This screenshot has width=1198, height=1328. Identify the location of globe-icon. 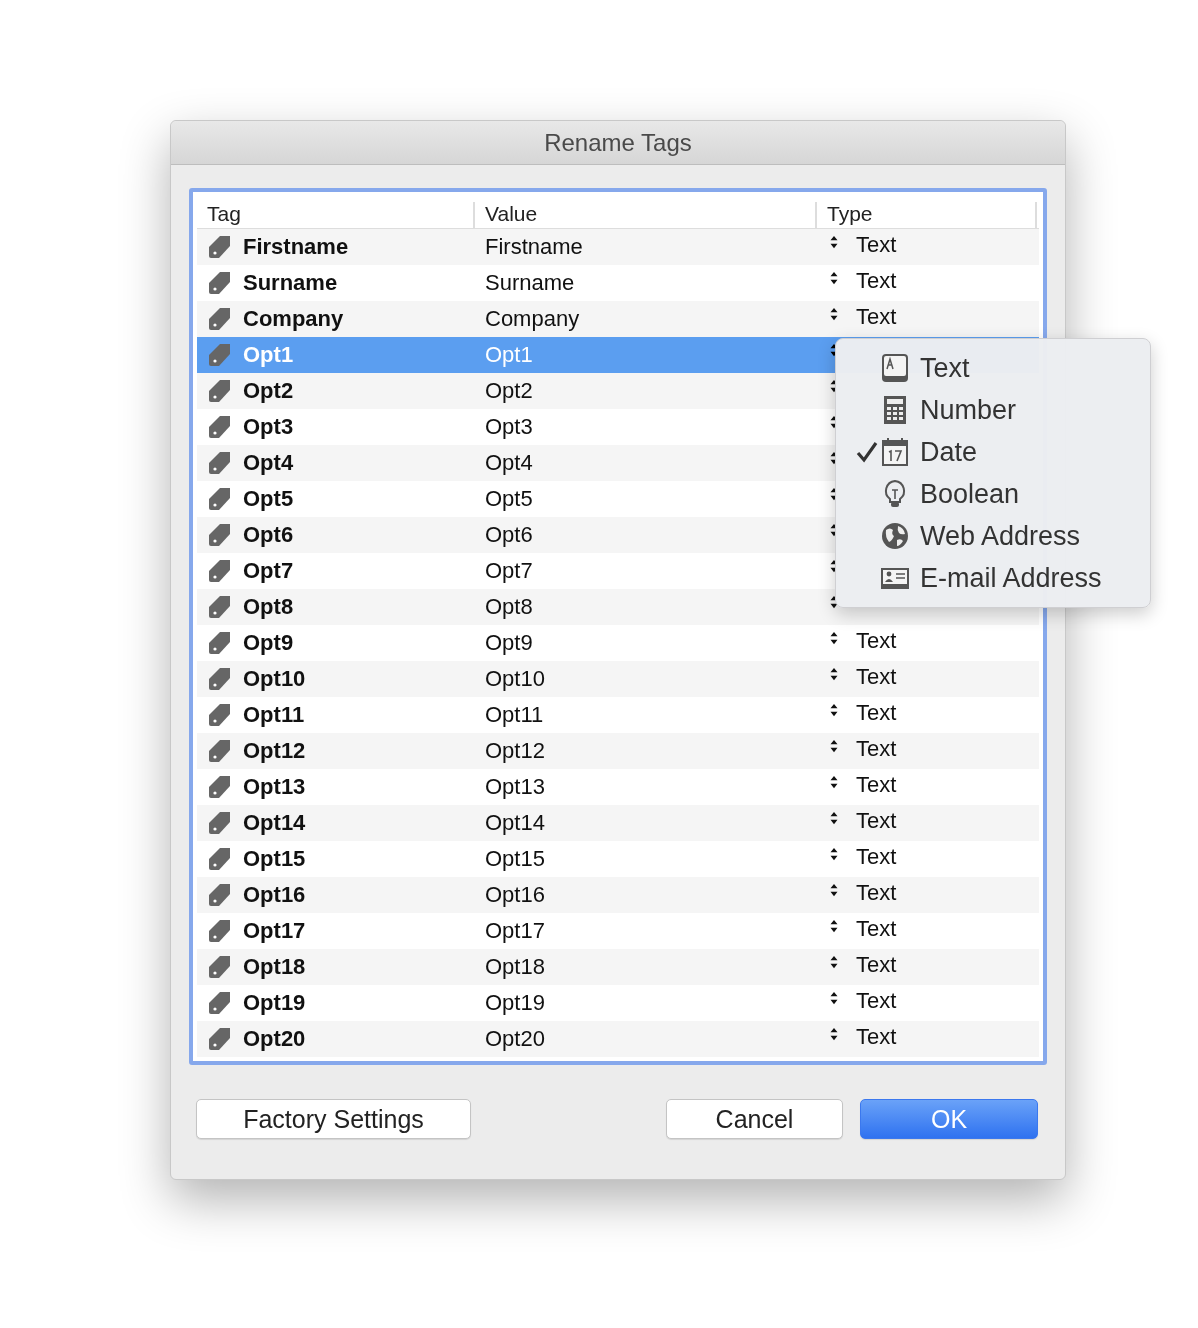
(895, 536).